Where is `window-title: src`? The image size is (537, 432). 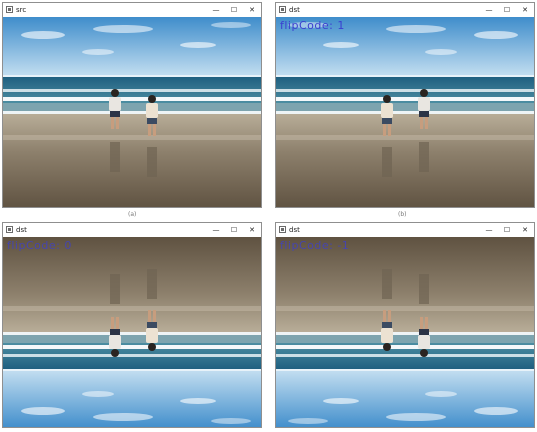
window-title: src is located at coordinates (21, 10).